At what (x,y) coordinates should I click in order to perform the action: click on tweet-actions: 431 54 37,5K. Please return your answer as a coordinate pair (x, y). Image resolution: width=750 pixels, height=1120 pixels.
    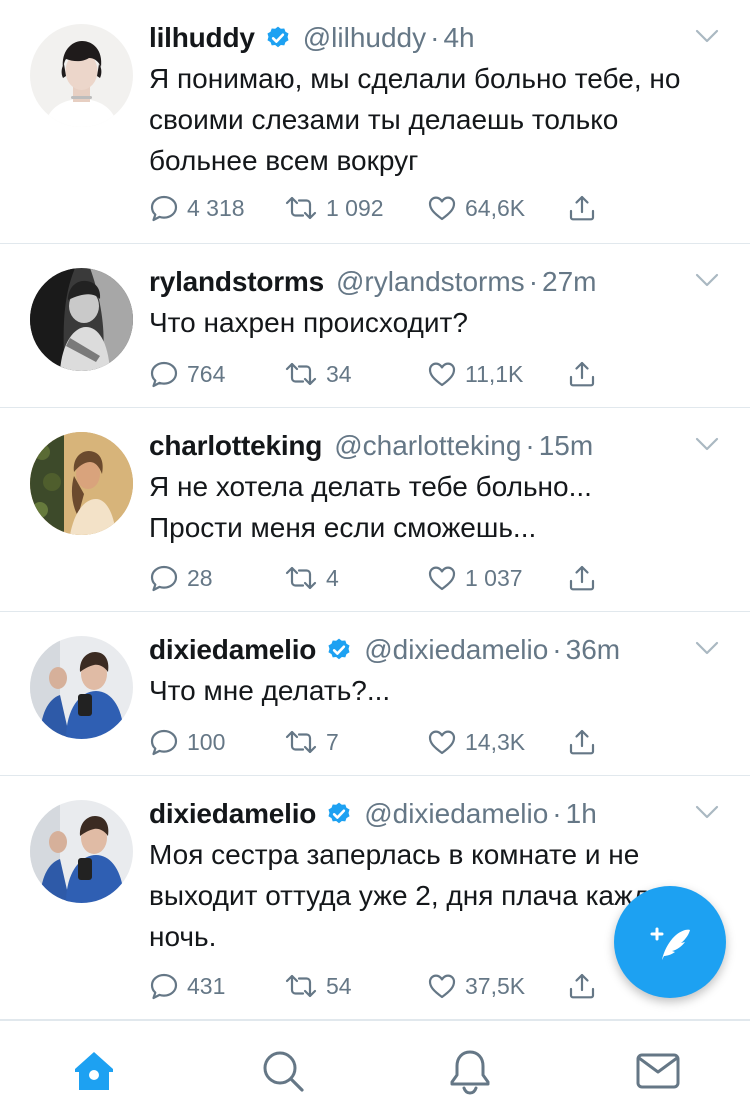
    Looking at the image, I should click on (379, 986).